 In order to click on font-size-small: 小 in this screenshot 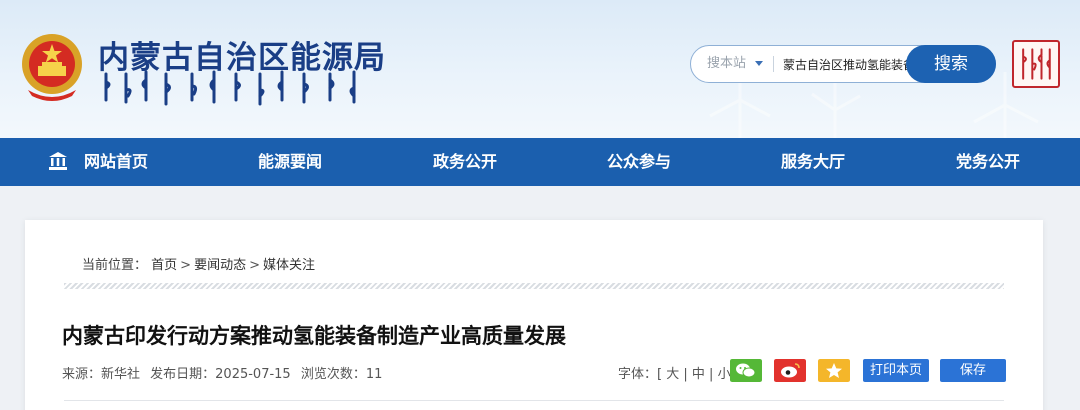, I will do `click(724, 374)`.